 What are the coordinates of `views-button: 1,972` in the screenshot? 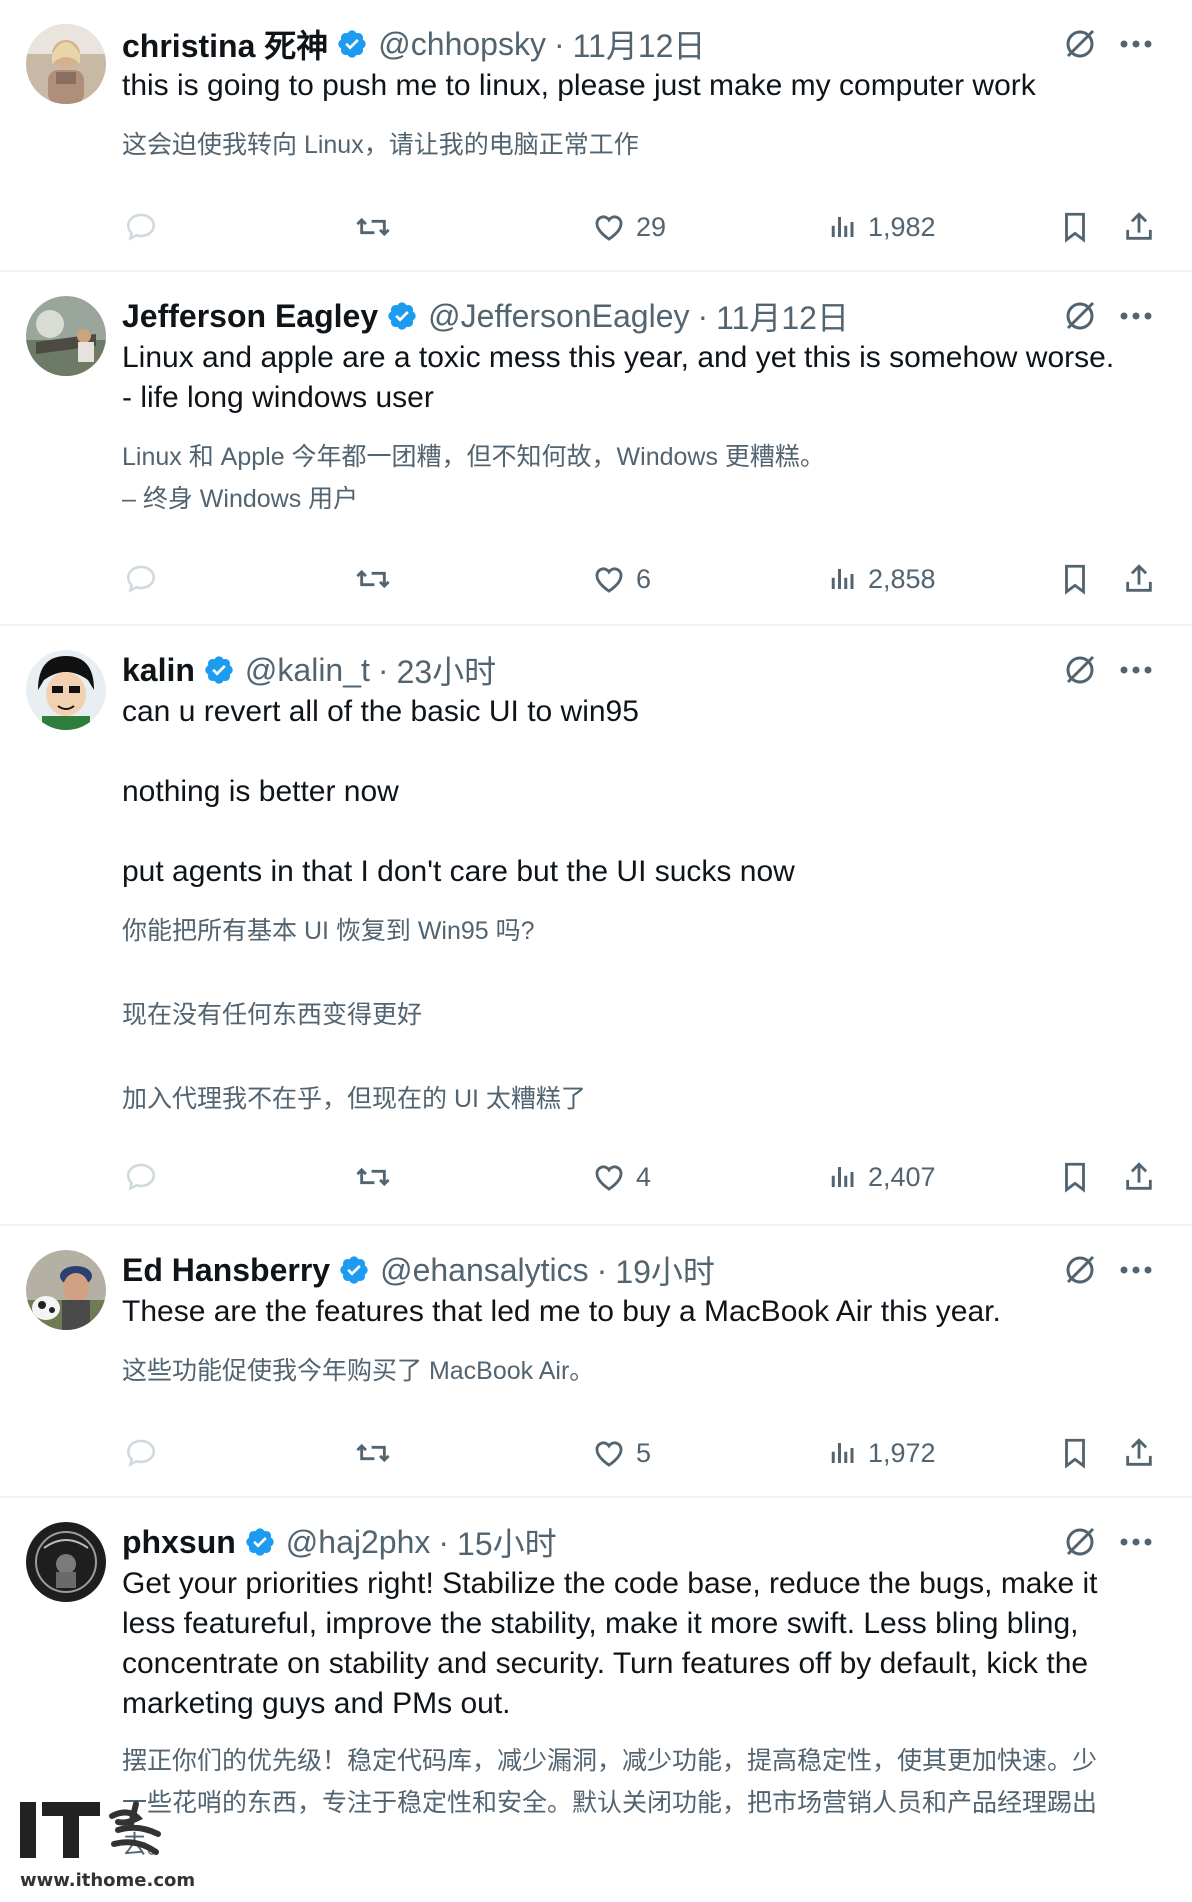 It's located at (882, 1453).